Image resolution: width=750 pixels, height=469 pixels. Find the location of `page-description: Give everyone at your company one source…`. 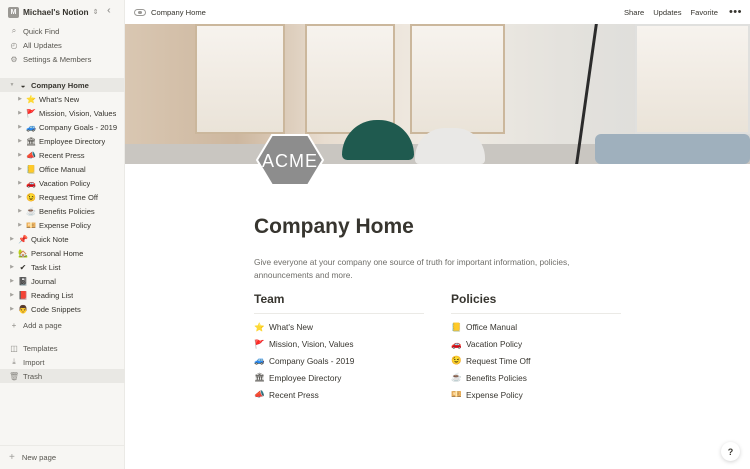

page-description: Give everyone at your company one source… is located at coordinates (439, 268).